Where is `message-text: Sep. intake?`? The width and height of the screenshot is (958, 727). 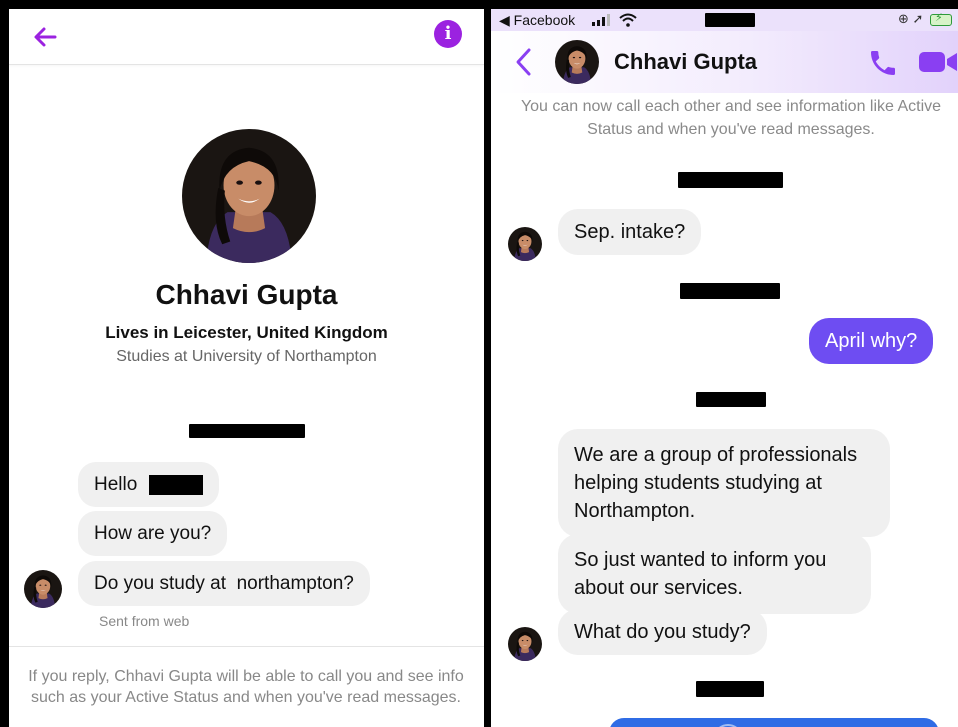
message-text: Sep. intake? is located at coordinates (630, 232).